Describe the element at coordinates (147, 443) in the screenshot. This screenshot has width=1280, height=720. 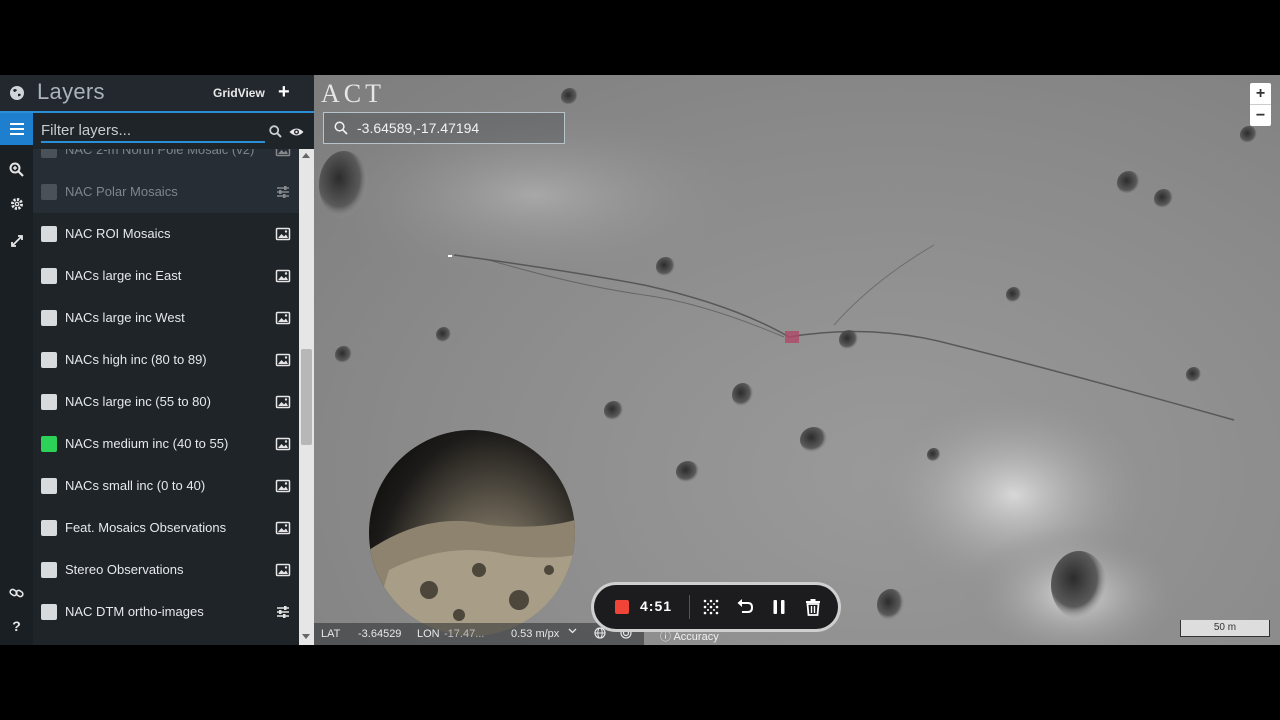
I see `layer-label: NACs medium inc (40 to 55)` at that location.